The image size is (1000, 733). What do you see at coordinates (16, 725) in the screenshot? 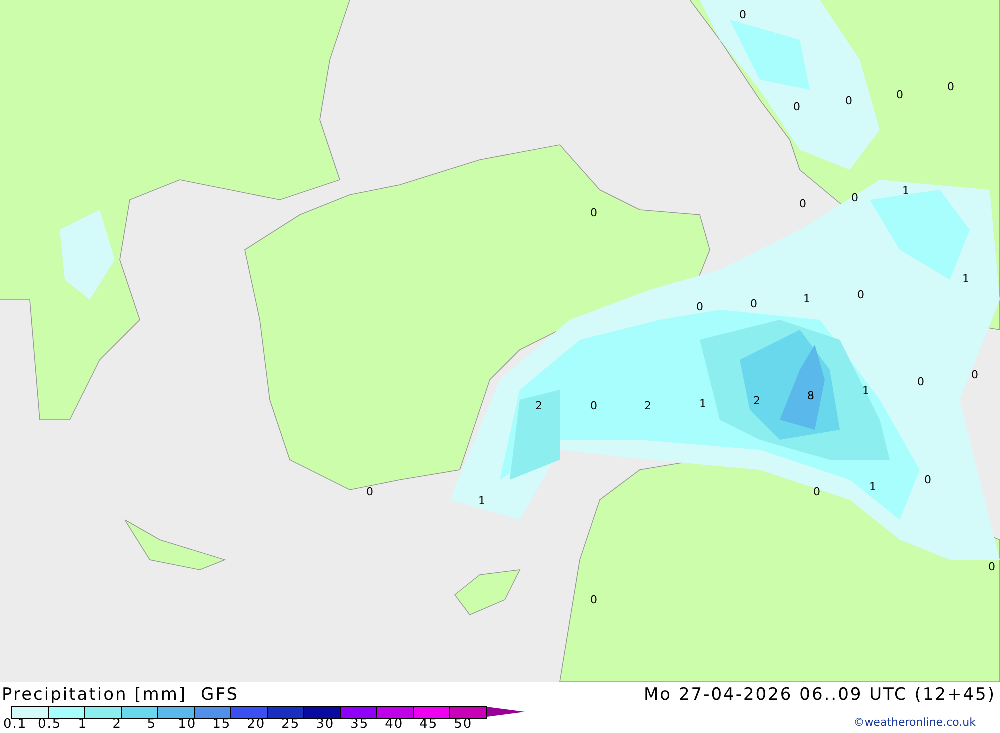
I see `legend-tick-label: 0.1` at bounding box center [16, 725].